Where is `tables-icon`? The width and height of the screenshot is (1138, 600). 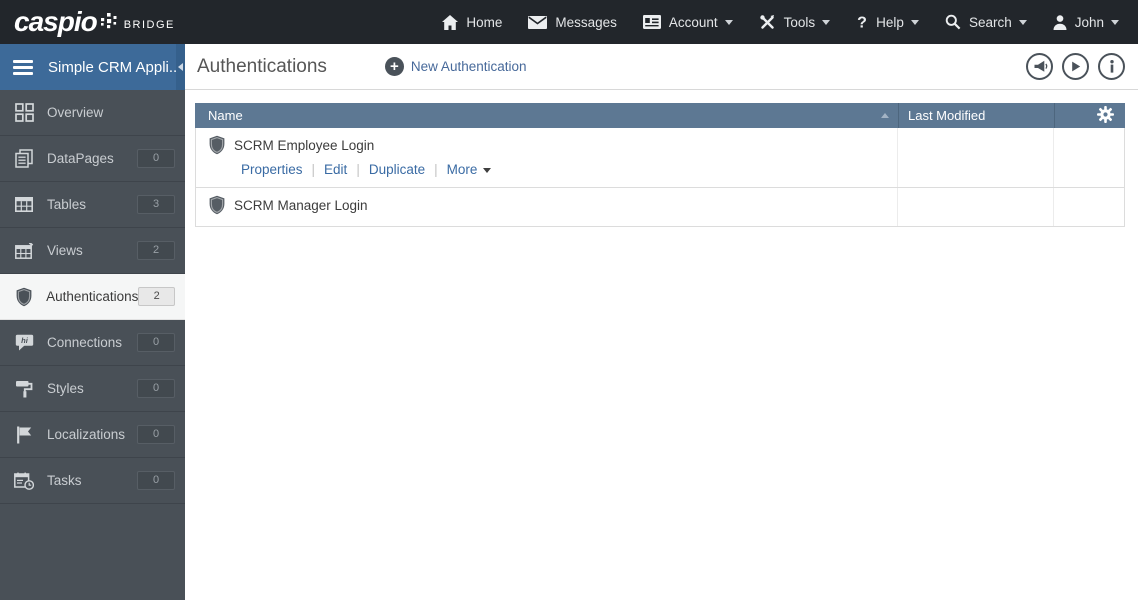
tables-icon is located at coordinates (24, 204).